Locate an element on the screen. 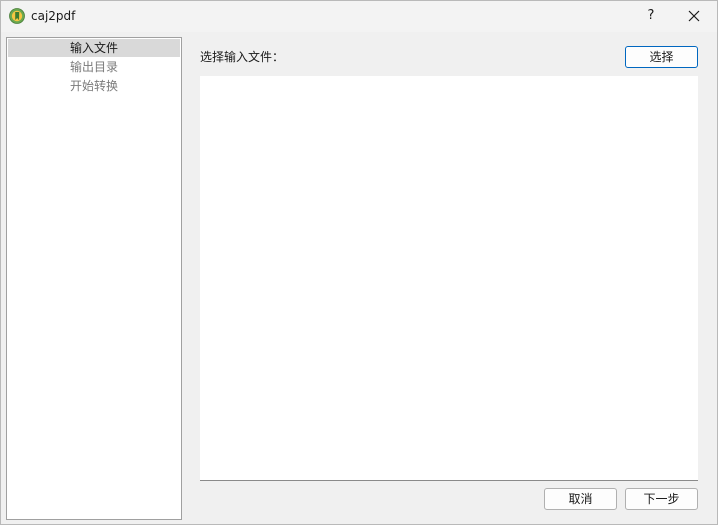  cancel-button: 取消 is located at coordinates (580, 499).